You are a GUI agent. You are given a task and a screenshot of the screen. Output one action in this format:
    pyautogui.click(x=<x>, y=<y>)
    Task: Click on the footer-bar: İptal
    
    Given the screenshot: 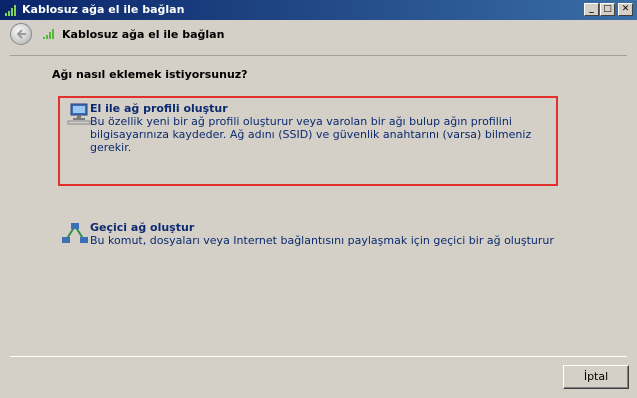 What is the action you would take?
    pyautogui.click(x=318, y=378)
    